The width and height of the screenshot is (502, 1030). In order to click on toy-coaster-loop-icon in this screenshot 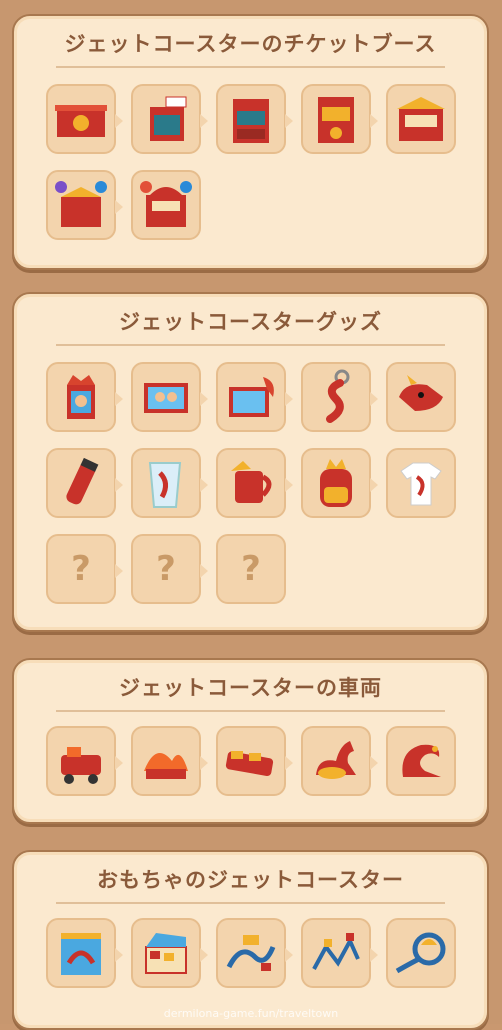, I will do `click(420, 953)`.